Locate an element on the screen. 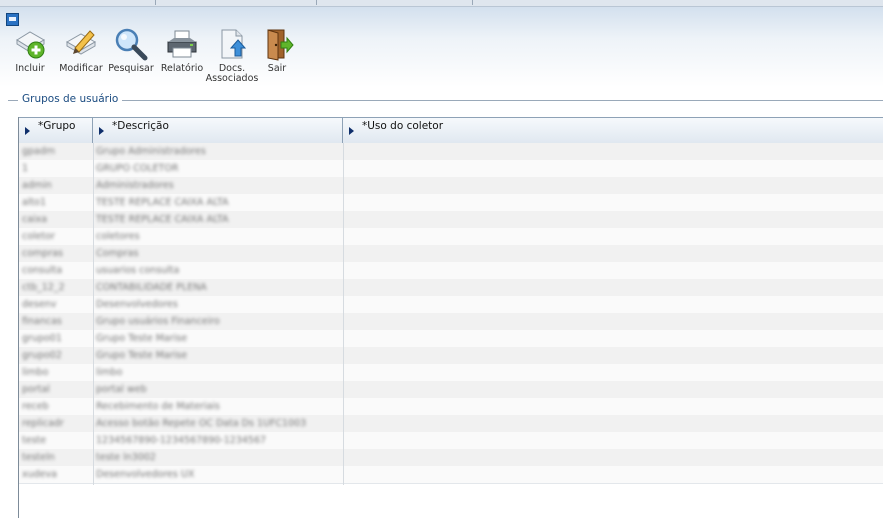 The image size is (883, 518). modificar-label: Modificar is located at coordinates (81, 68).